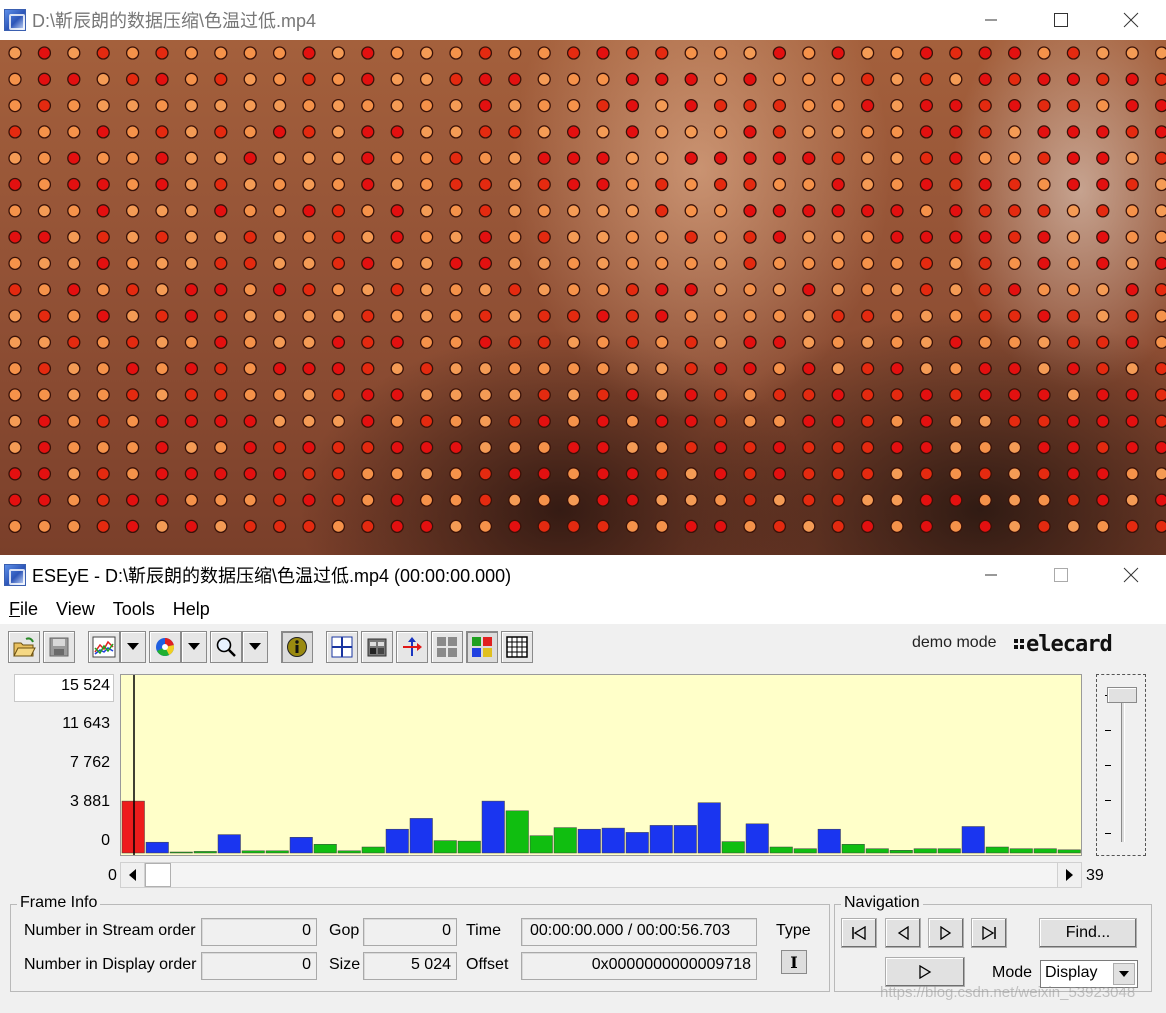 Image resolution: width=1166 pixels, height=1013 pixels. I want to click on macroblock-color-button, so click(482, 647).